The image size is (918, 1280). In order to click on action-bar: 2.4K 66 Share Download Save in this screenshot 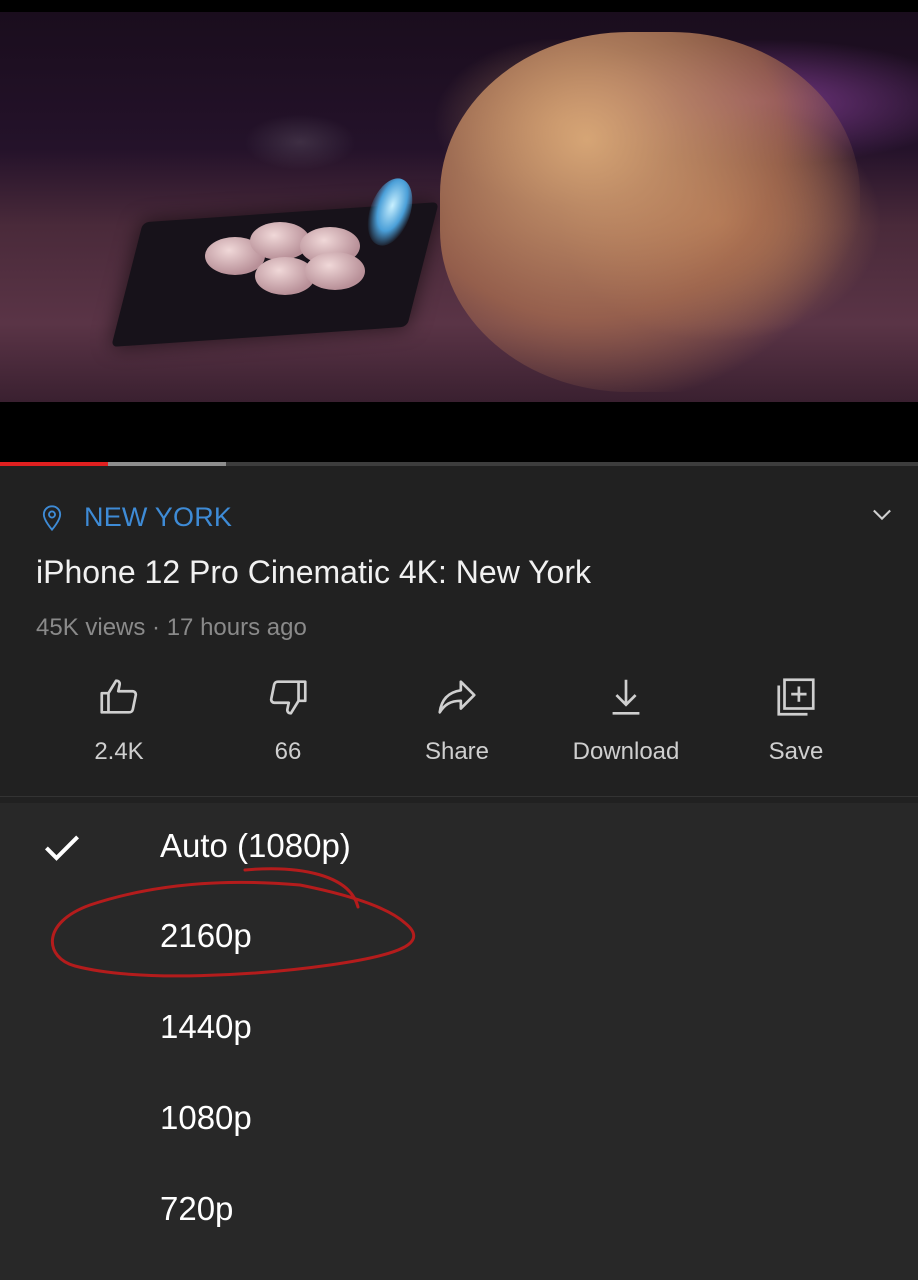, I will do `click(459, 724)`.